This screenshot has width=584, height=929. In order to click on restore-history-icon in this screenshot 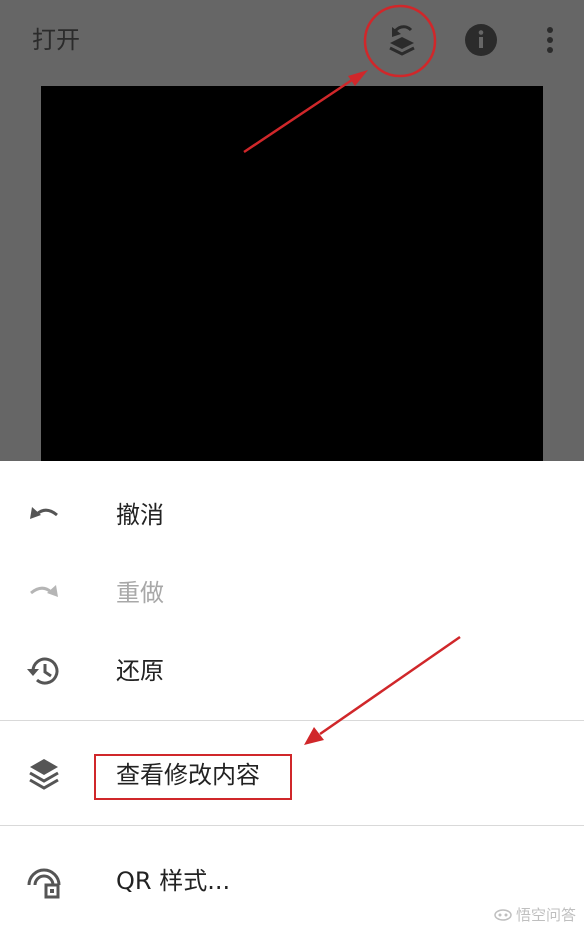, I will do `click(43, 671)`.